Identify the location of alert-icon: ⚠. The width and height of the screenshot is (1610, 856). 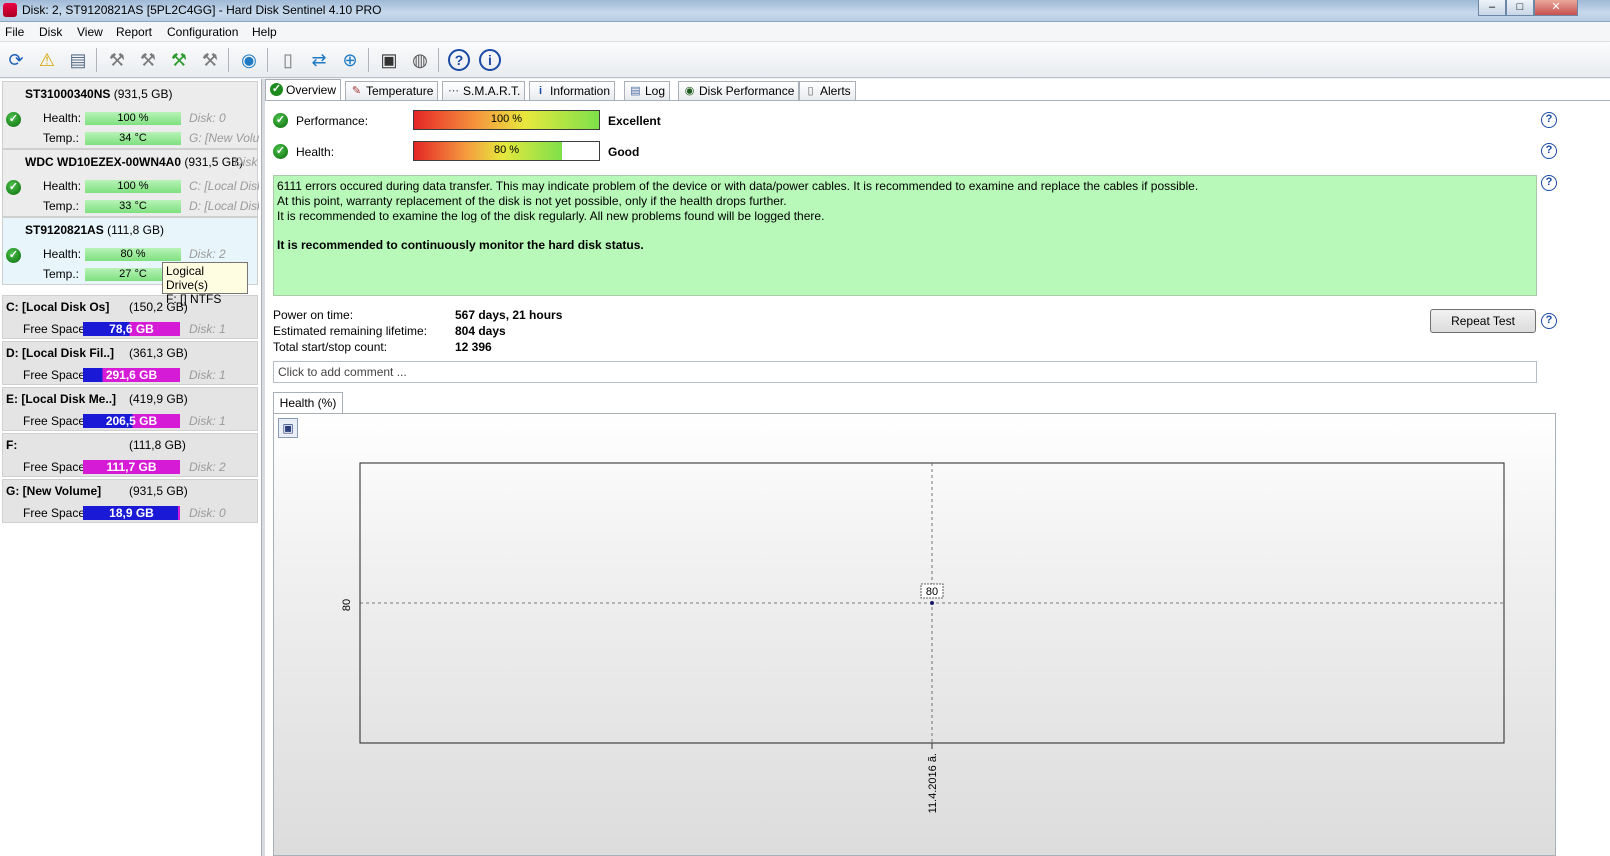
(47, 60).